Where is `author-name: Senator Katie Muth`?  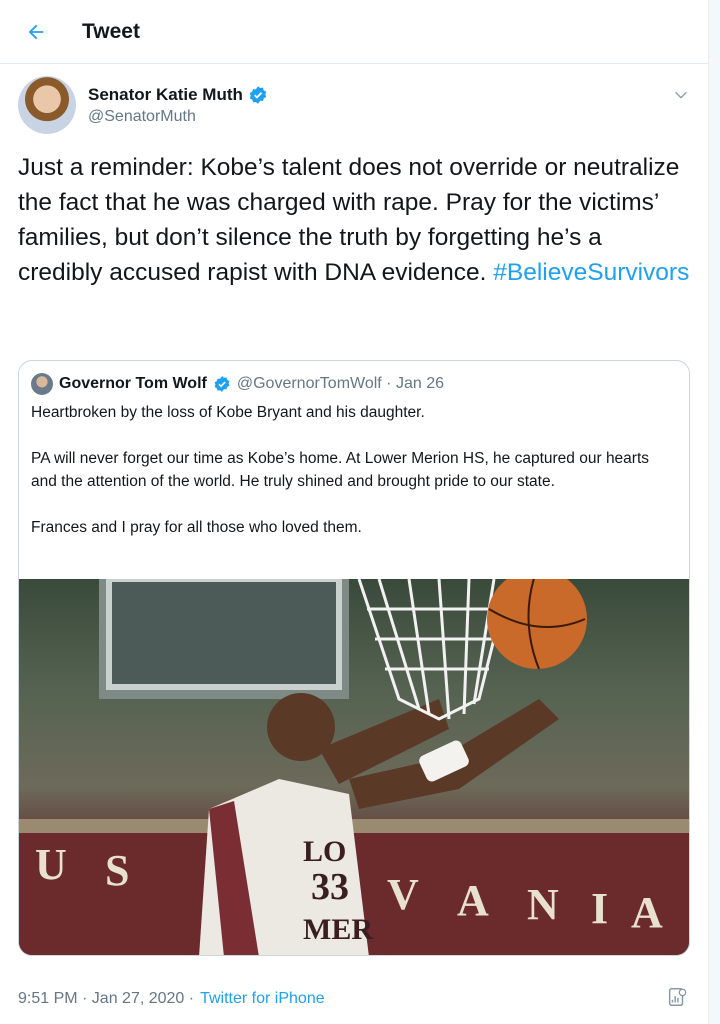 author-name: Senator Katie Muth is located at coordinates (165, 95).